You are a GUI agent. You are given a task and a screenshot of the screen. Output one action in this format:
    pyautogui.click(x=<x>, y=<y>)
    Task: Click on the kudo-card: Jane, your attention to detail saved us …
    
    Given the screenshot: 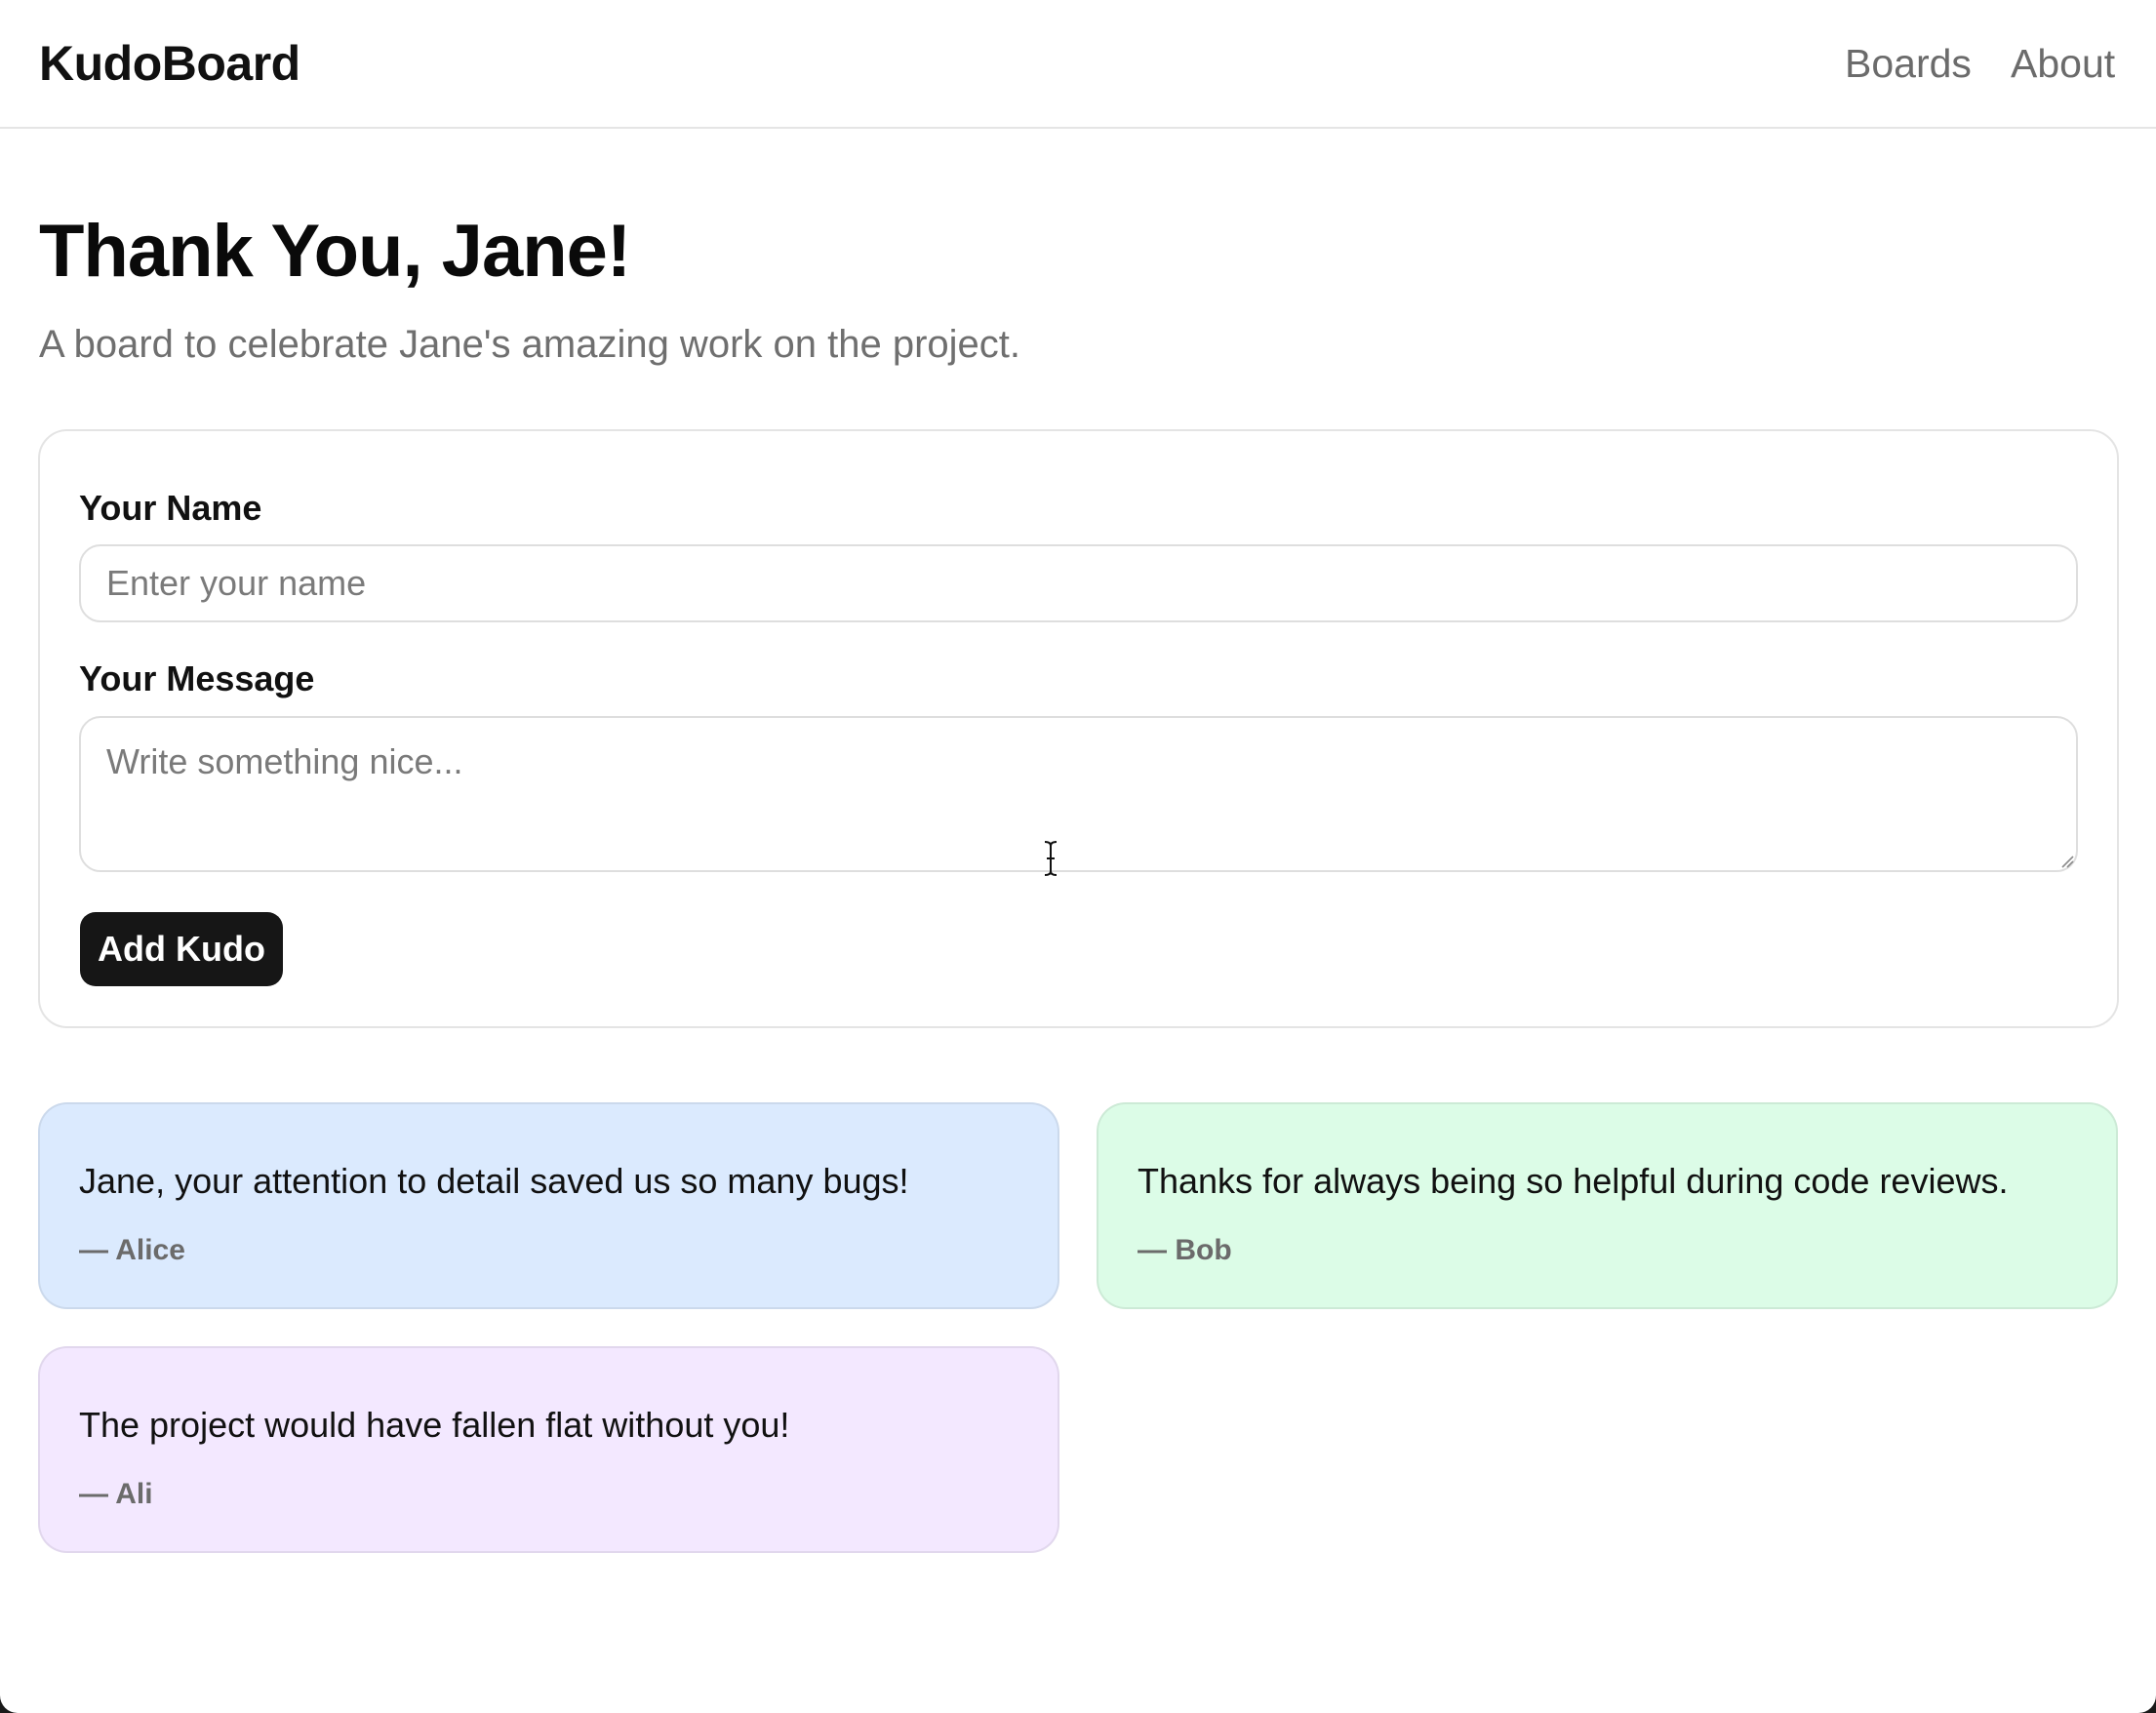 What is the action you would take?
    pyautogui.click(x=548, y=1205)
    